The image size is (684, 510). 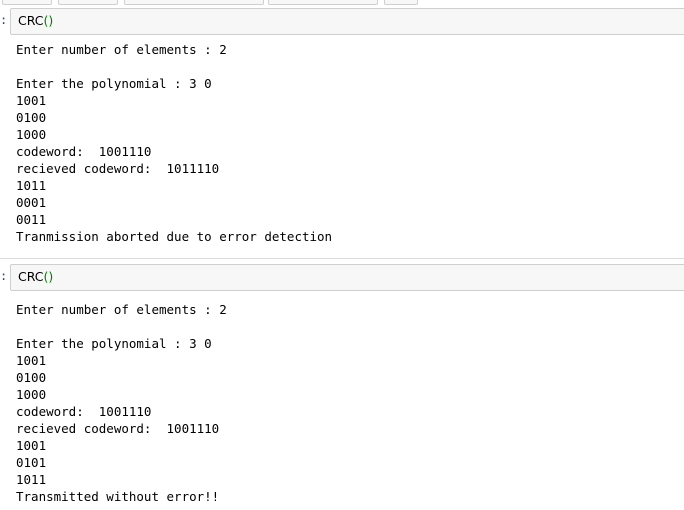 What do you see at coordinates (31, 462) in the screenshot?
I see `output-line: 0101` at bounding box center [31, 462].